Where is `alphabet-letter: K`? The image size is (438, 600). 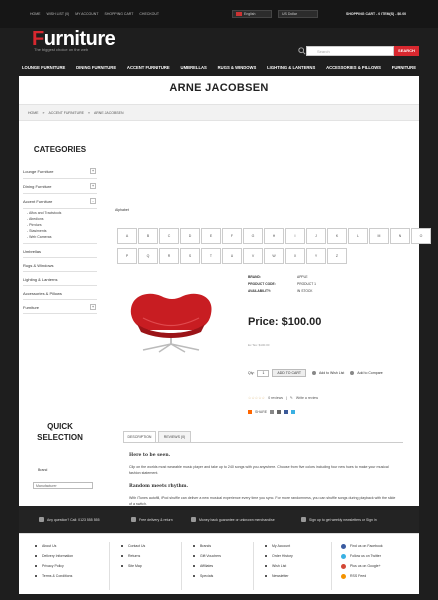
alphabet-letter: K is located at coordinates (337, 236).